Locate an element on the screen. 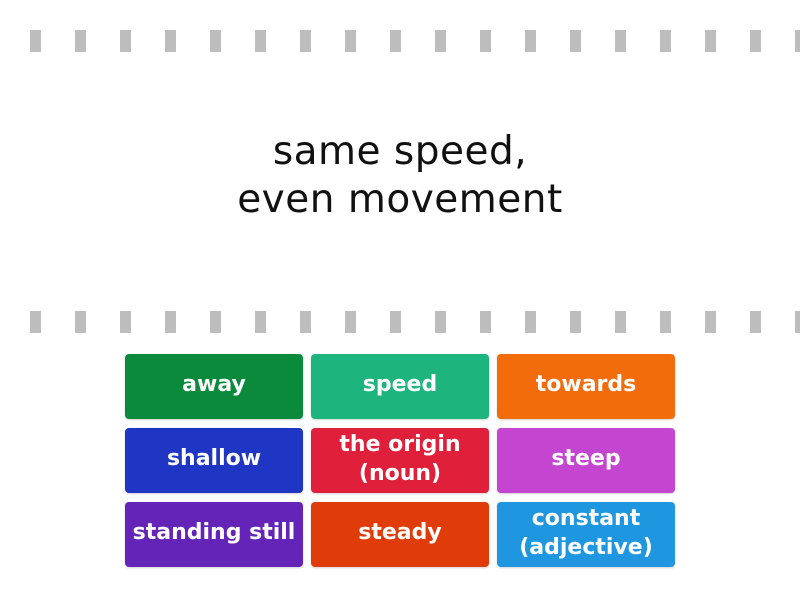  answer-tile-speed: speed is located at coordinates (400, 386).